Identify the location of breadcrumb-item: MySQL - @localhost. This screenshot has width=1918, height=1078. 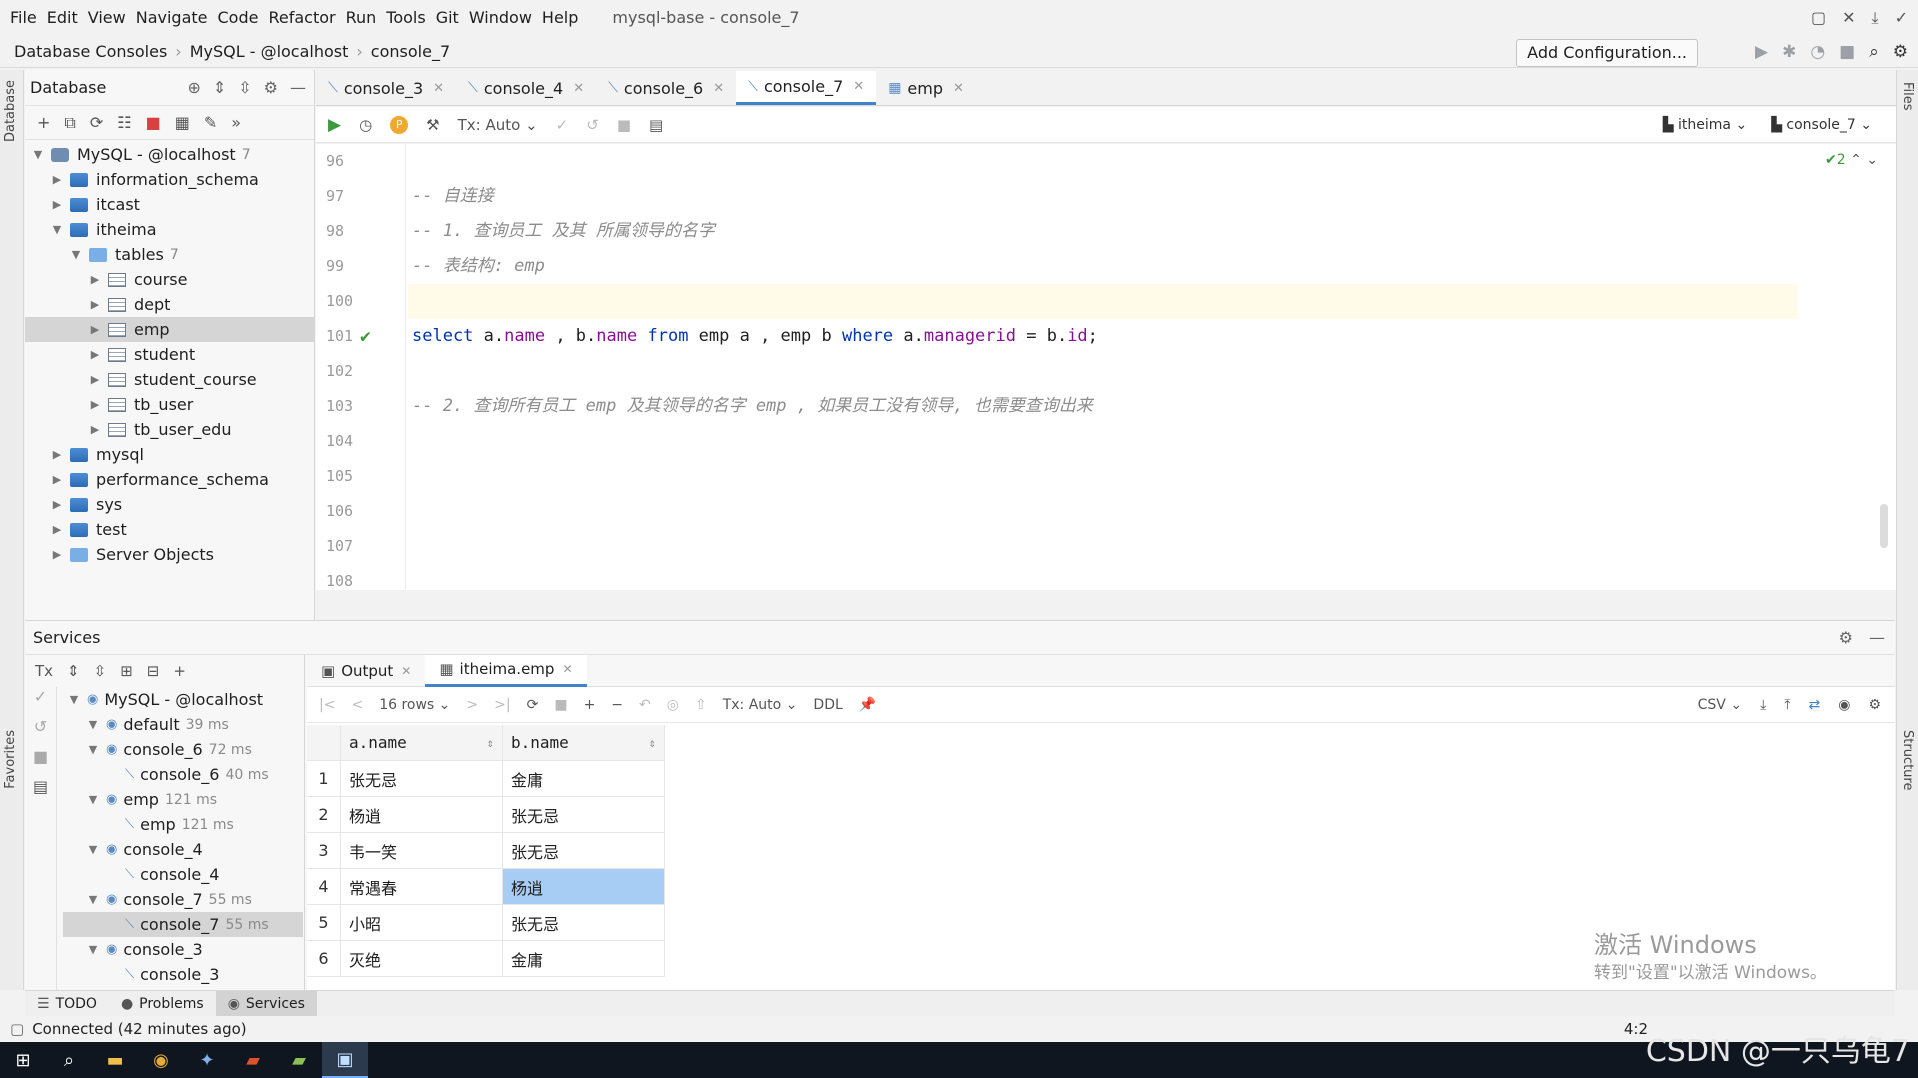
(269, 51).